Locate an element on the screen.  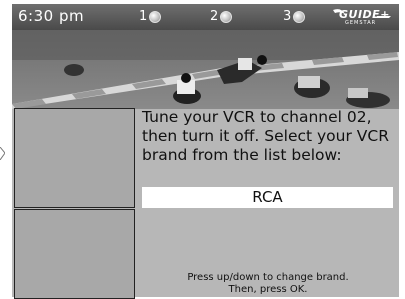
slot-1-indicator-icon is located at coordinates (155, 16).